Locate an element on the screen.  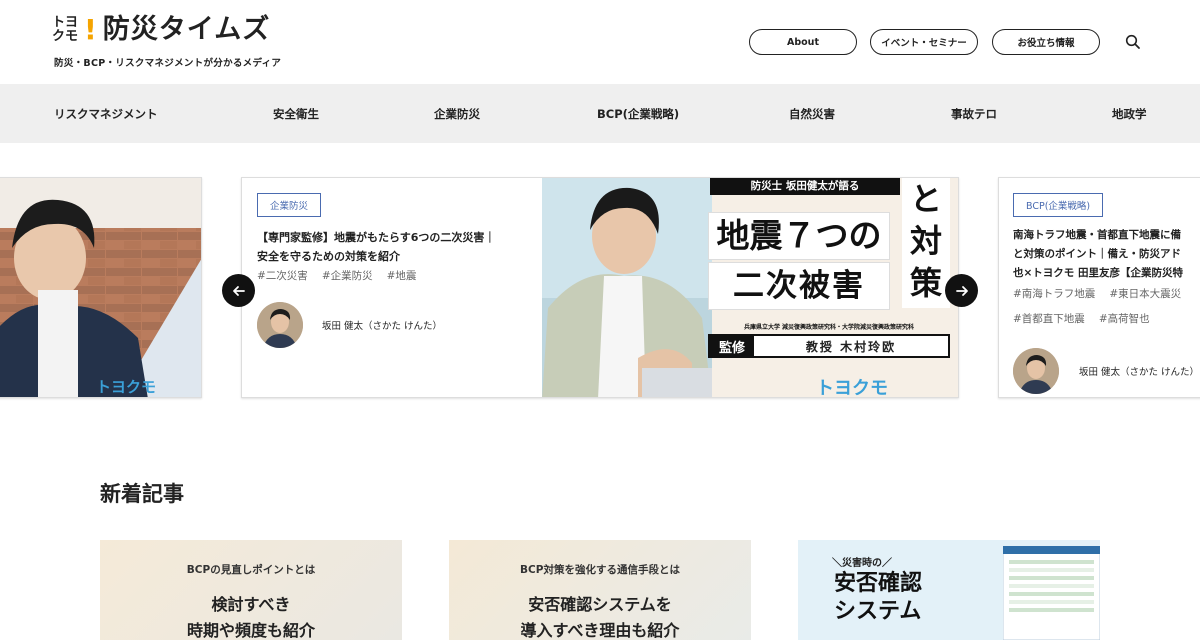
nav-item-safety-health: 安全衛生 is located at coordinates (296, 114).